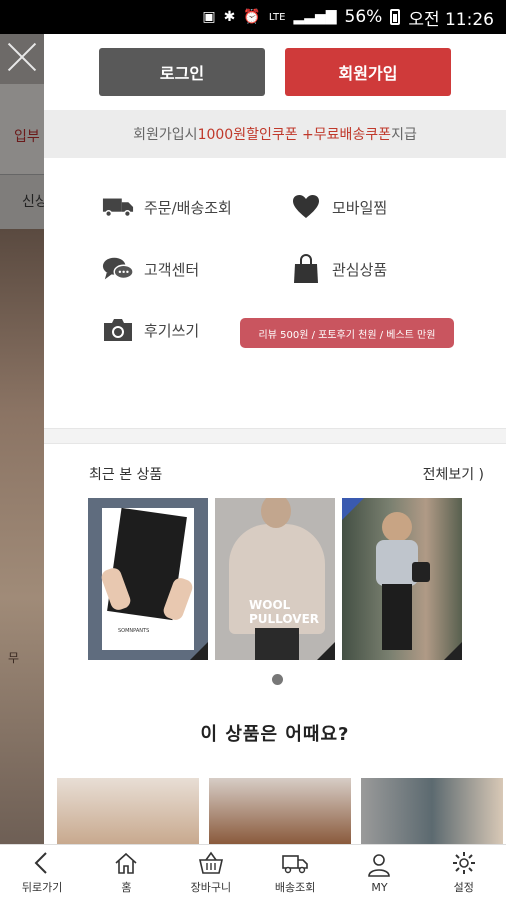 This screenshot has width=506, height=900. Describe the element at coordinates (294, 135) in the screenshot. I see `promo-highlight: 1000원할인쿠폰 +무료배송쿠폰` at that location.